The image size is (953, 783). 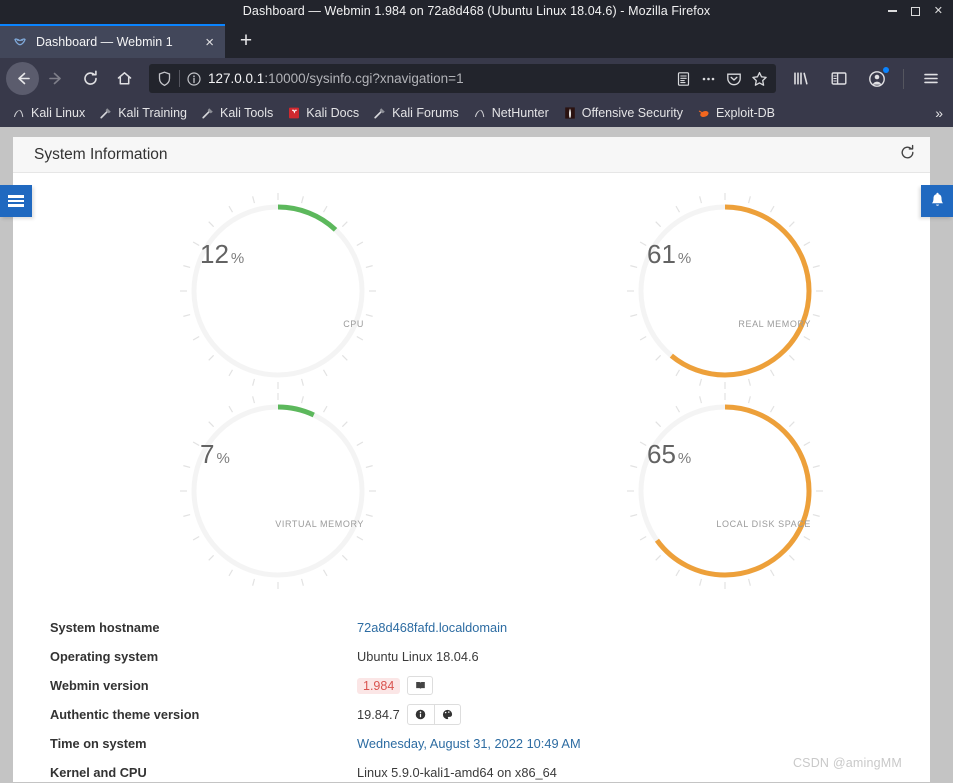 I want to click on shield-icon, so click(x=164, y=79).